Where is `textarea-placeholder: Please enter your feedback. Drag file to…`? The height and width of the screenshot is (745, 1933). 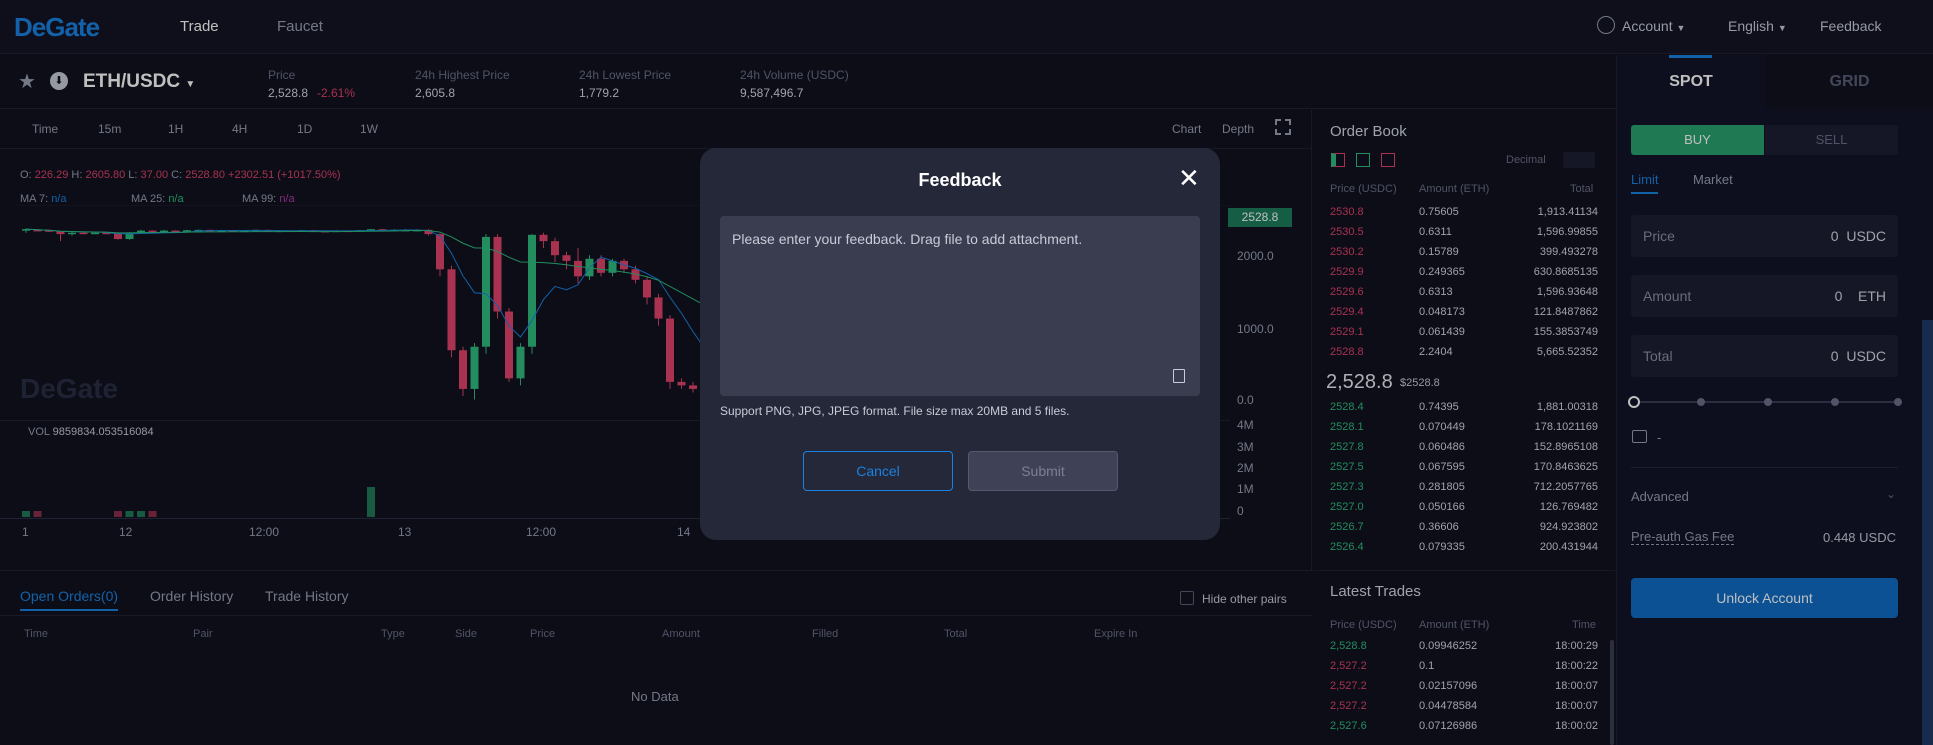
textarea-placeholder: Please enter your feedback. Drag file to… is located at coordinates (907, 239).